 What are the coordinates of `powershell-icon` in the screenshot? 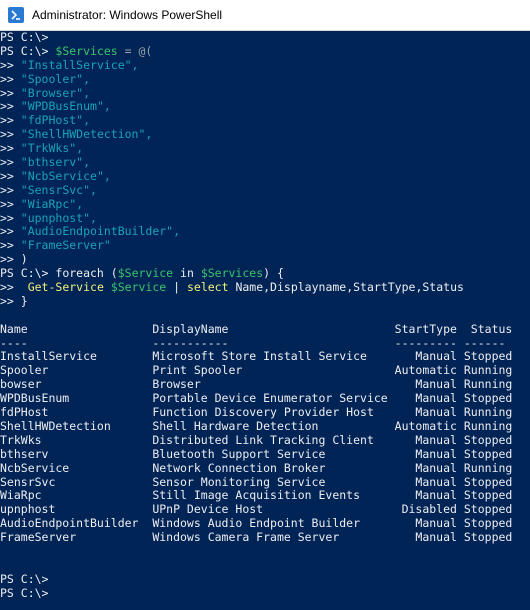 It's located at (16, 15).